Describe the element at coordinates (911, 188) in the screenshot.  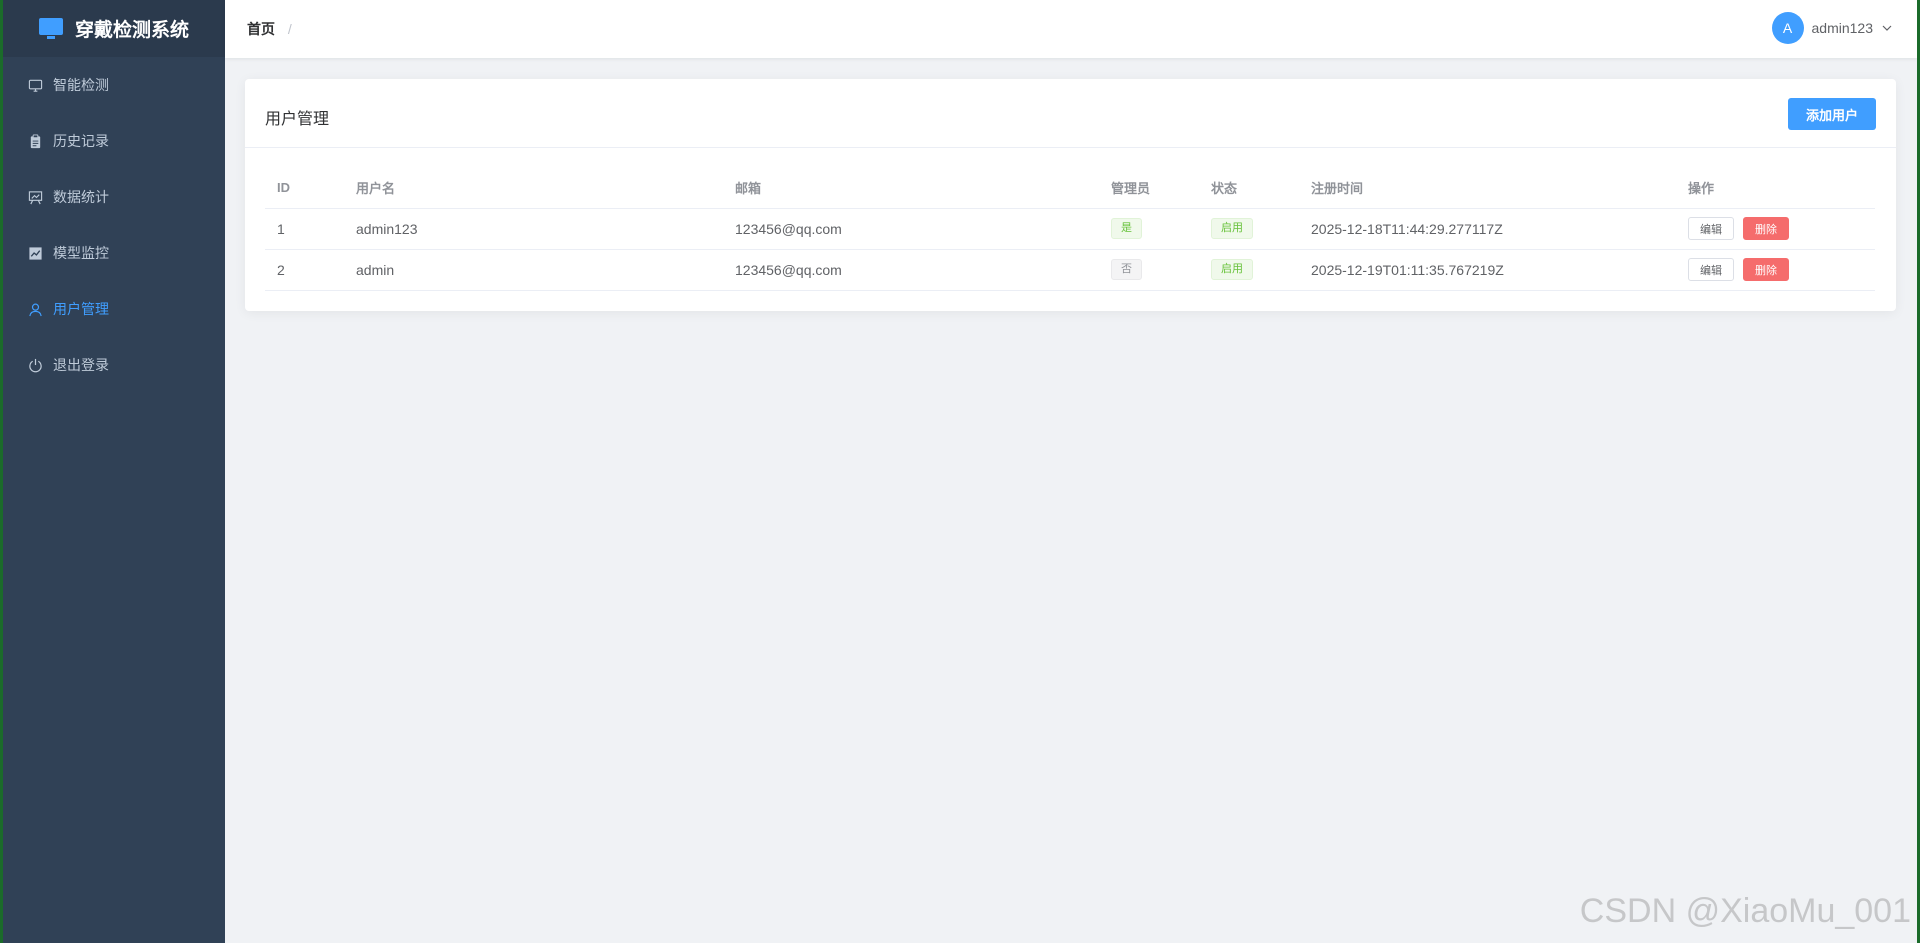
I see `column-header-email: 邮箱` at that location.